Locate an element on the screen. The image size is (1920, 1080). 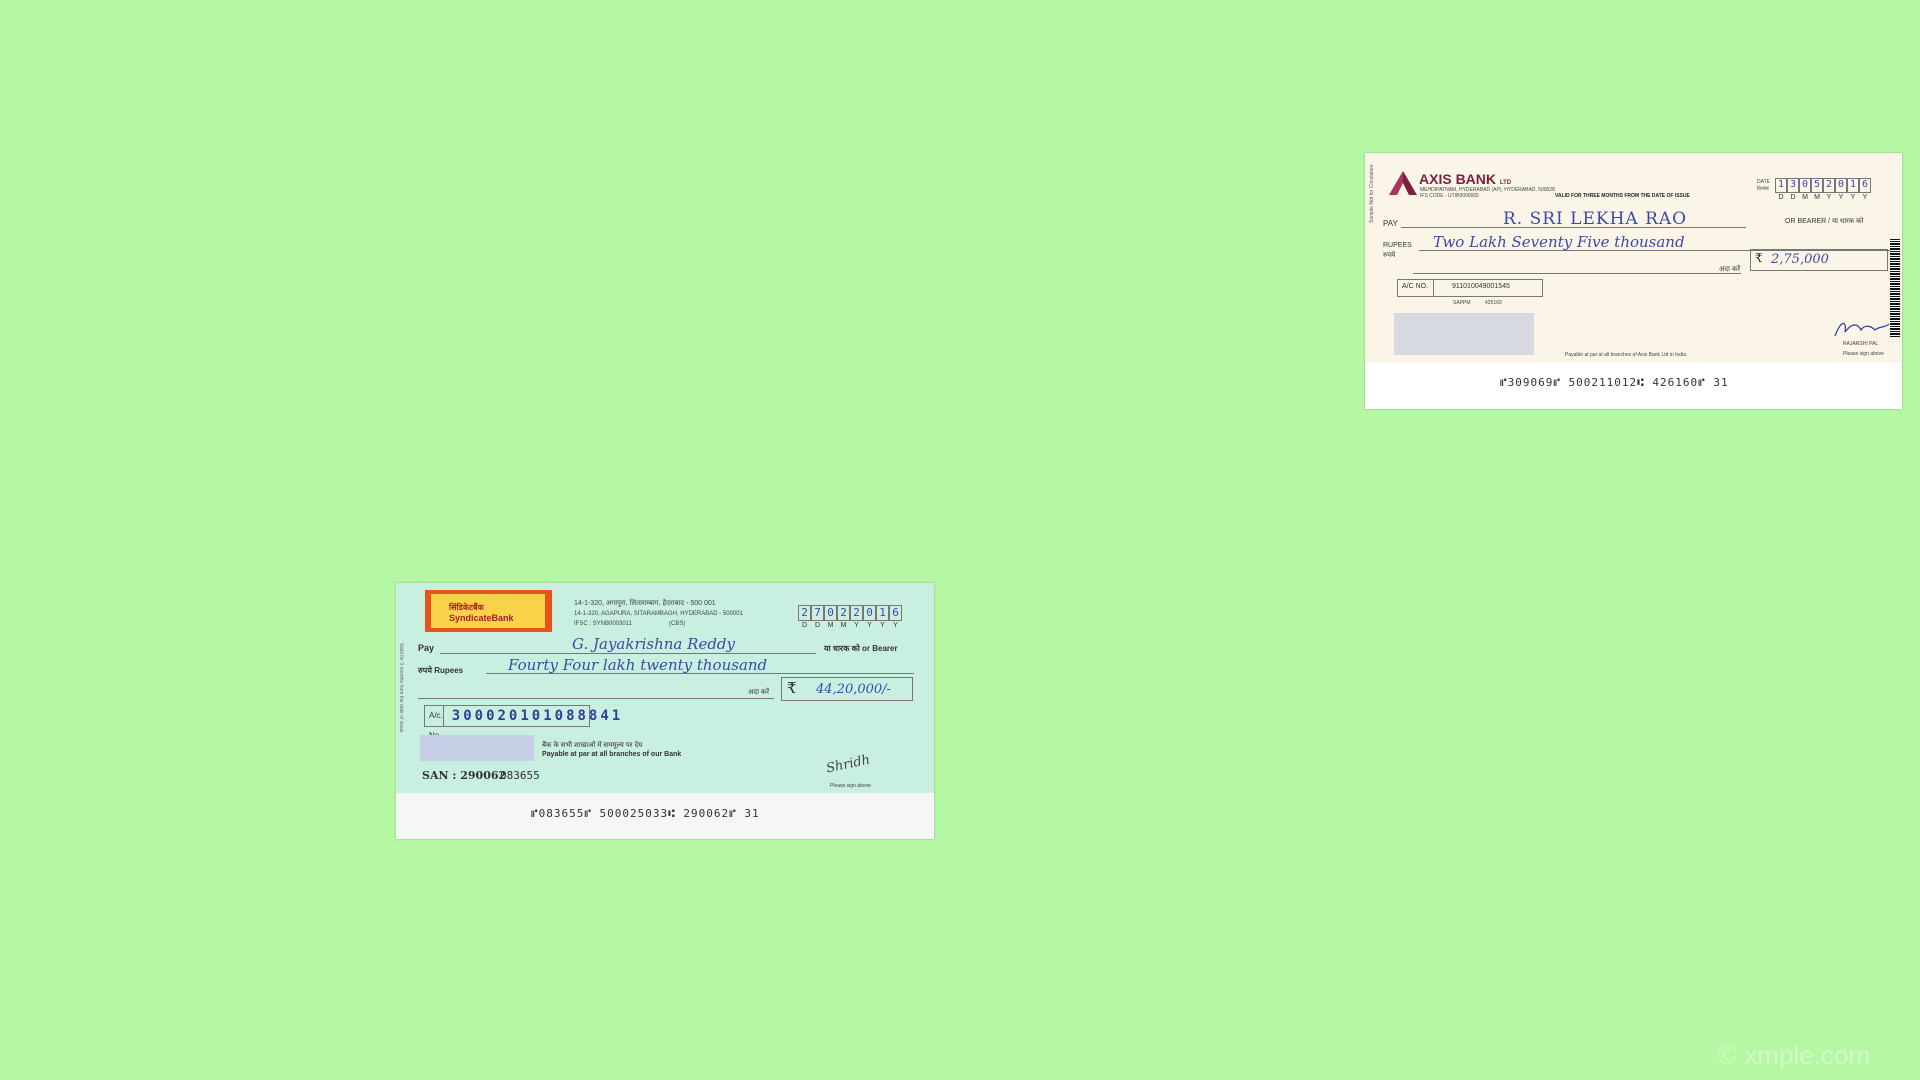
ac-label: A/c. No. is located at coordinates (434, 723).